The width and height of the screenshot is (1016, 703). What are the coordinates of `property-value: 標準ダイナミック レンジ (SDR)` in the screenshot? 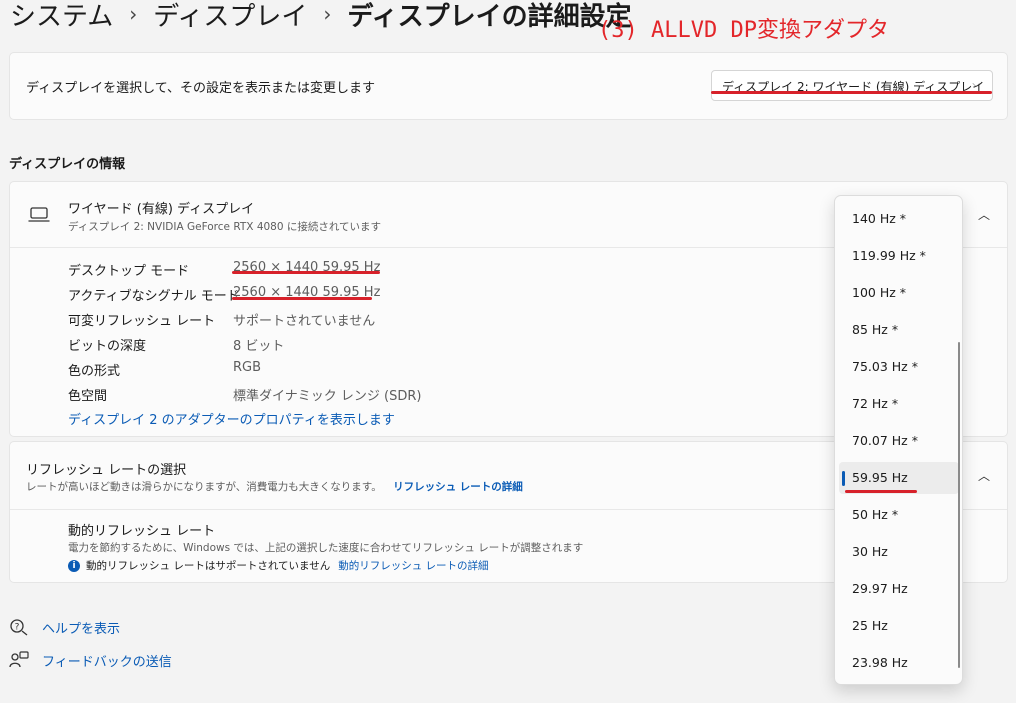 It's located at (327, 396).